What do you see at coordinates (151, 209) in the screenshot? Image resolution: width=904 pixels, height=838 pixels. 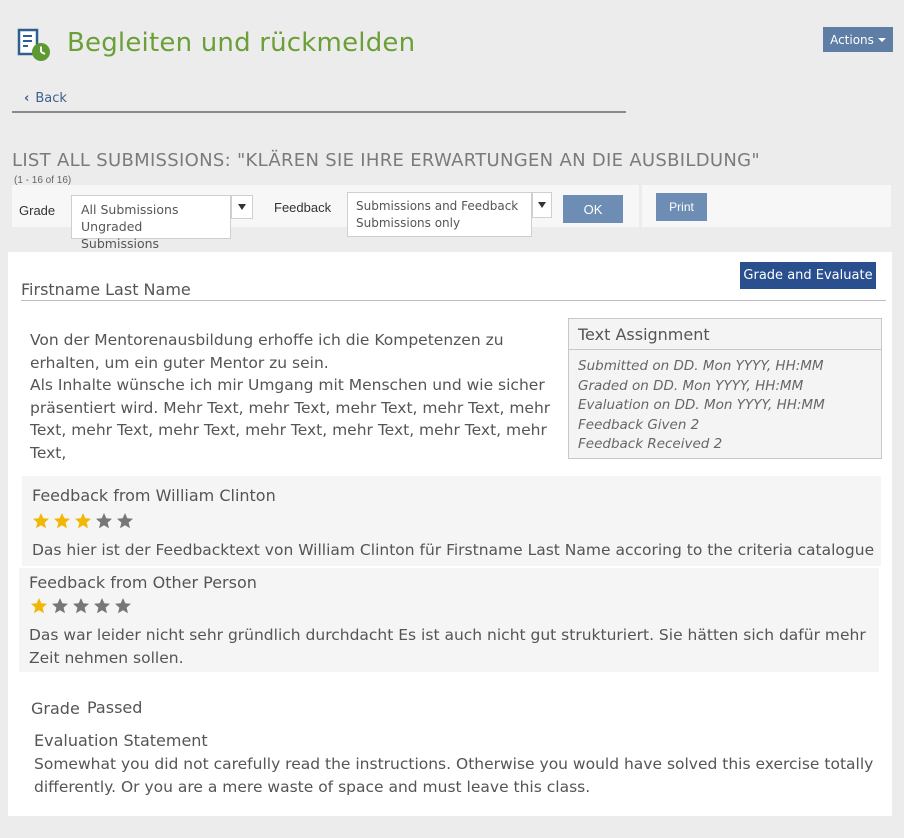 I see `grade-option: All Submissions` at bounding box center [151, 209].